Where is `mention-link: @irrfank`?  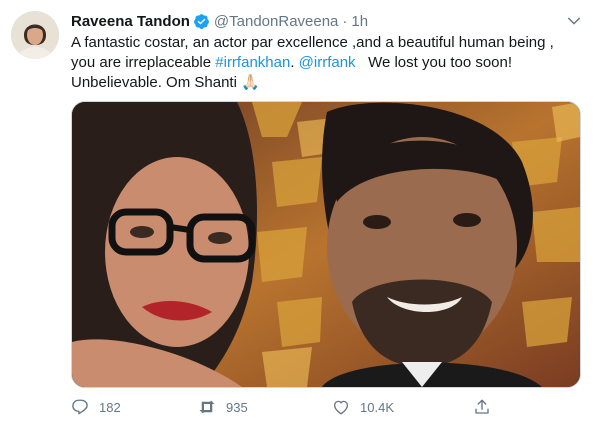 mention-link: @irrfank is located at coordinates (327, 62).